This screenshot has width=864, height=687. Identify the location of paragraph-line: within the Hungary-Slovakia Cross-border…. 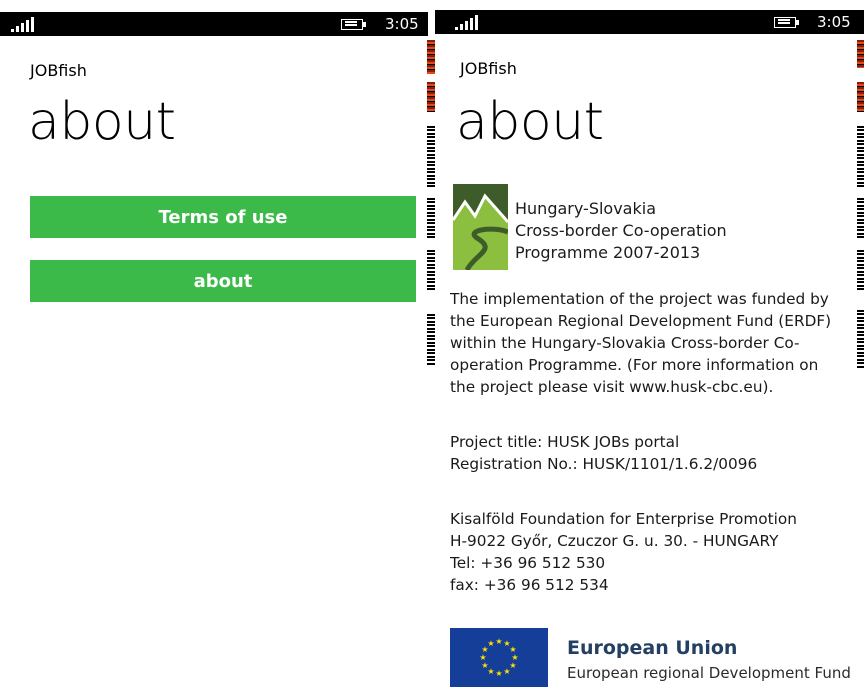
(625, 343).